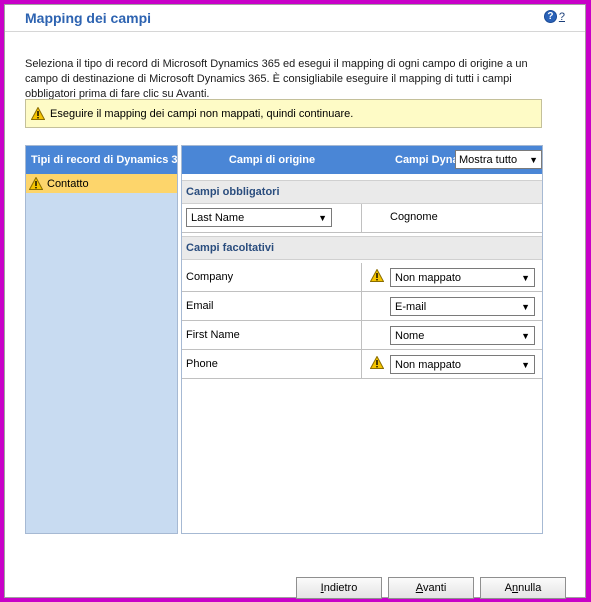 Image resolution: width=591 pixels, height=602 pixels. I want to click on record-type-label: Contatto, so click(68, 183).